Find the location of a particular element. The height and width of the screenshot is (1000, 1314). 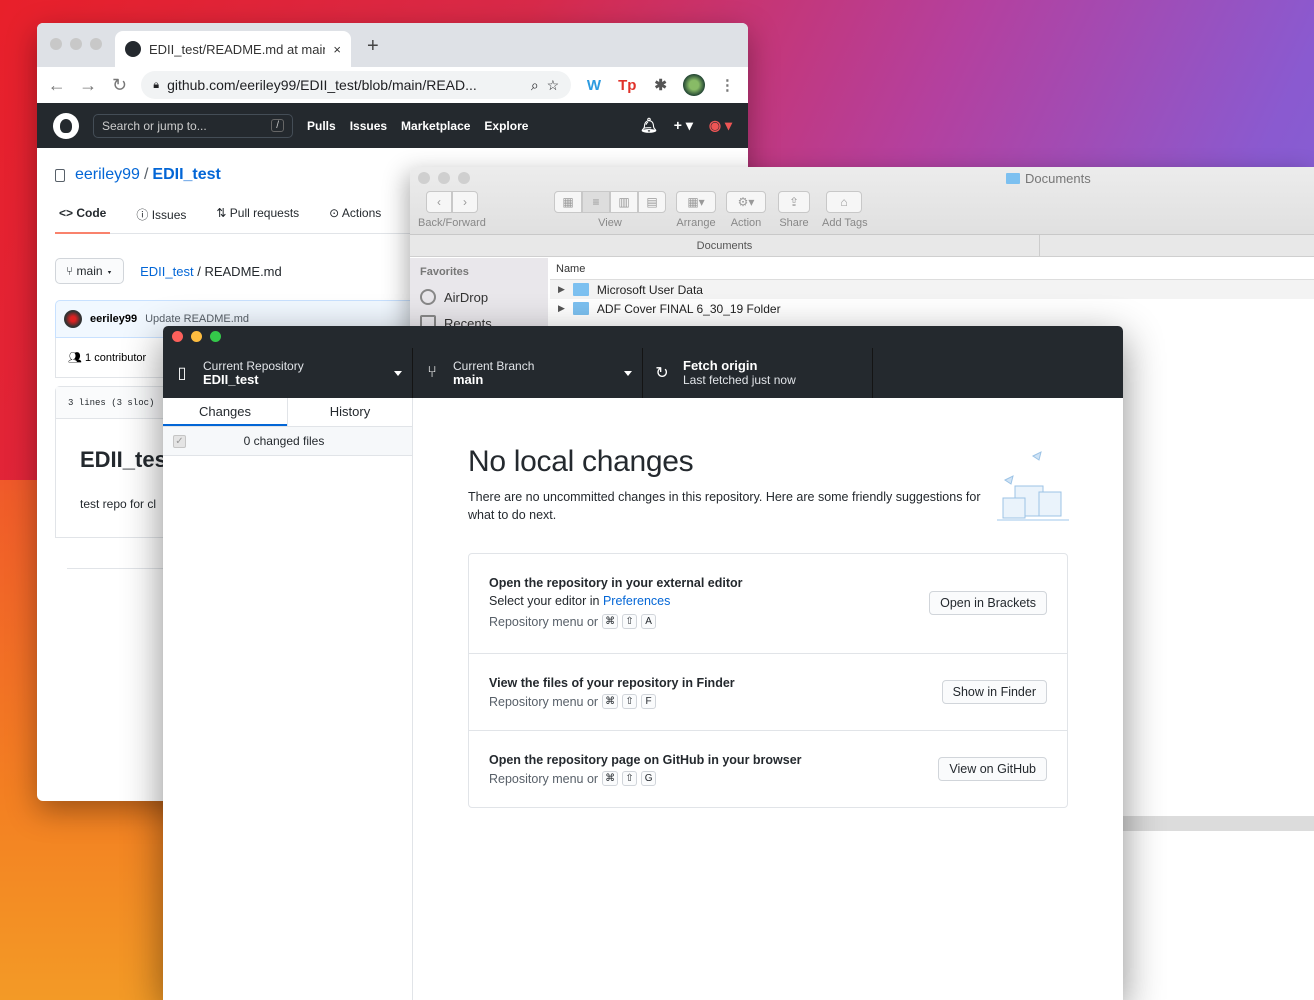

reload-icon: ↻ is located at coordinates (119, 85).